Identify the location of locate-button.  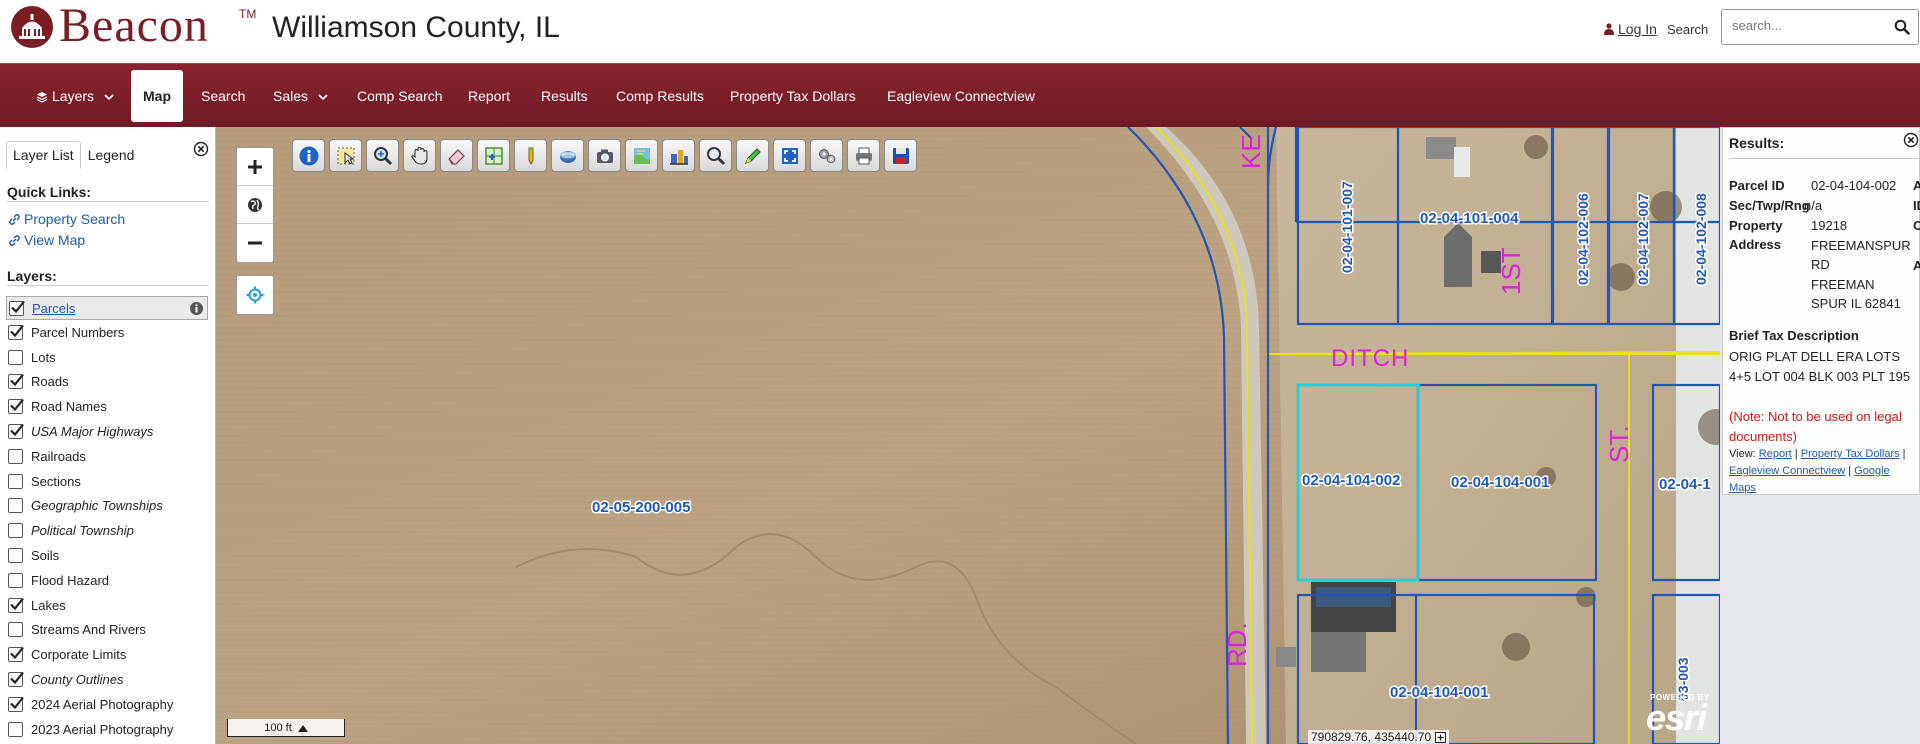
(255, 295).